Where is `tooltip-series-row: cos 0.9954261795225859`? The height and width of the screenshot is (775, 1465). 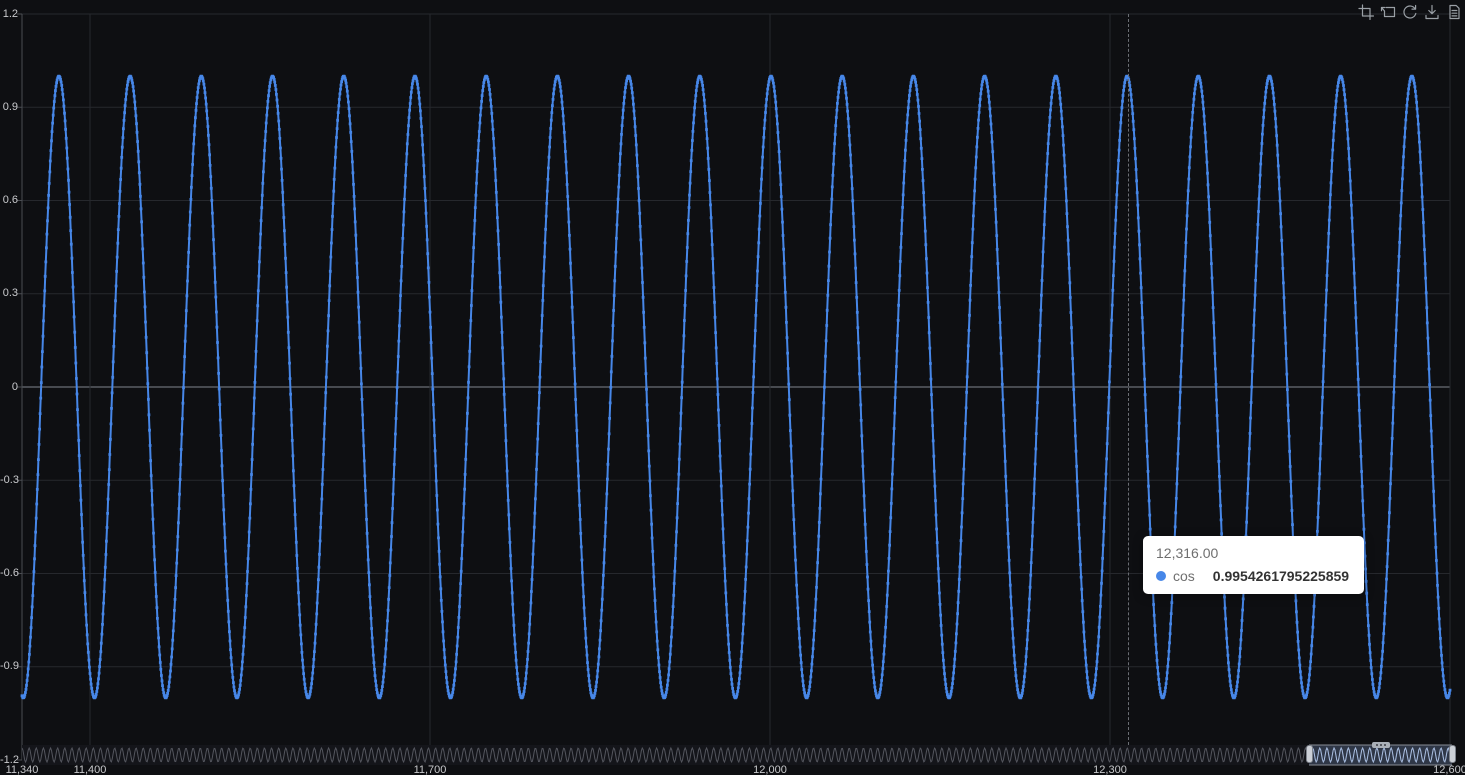 tooltip-series-row: cos 0.9954261795225859 is located at coordinates (1252, 576).